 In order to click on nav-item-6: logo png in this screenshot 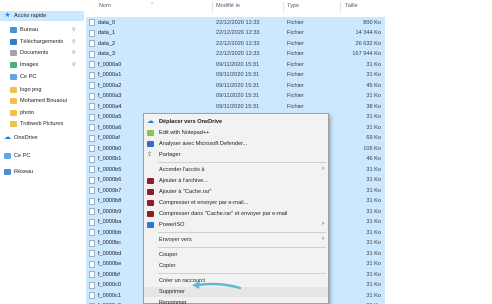, I will do `click(42, 90)`.